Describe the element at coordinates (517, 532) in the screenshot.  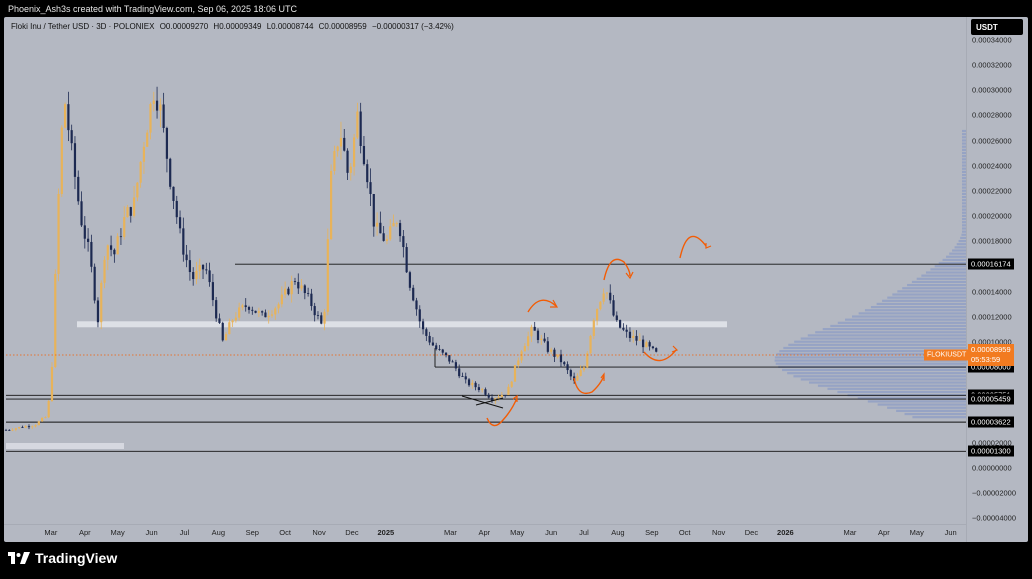
I see `time-axis-label: May` at that location.